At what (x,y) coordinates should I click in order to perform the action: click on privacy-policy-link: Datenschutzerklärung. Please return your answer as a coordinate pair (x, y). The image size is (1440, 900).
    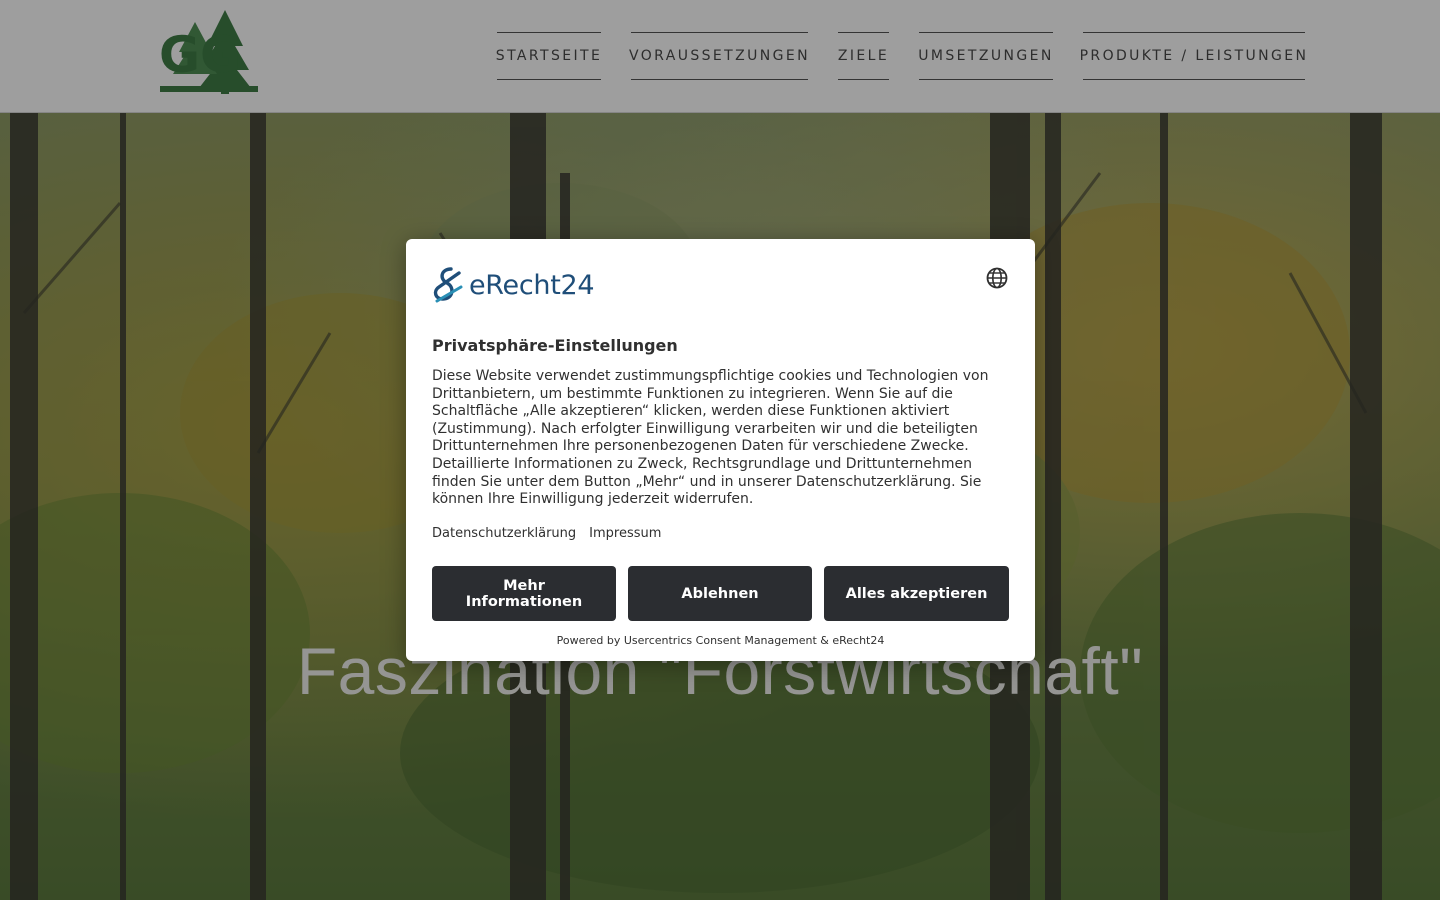
    Looking at the image, I should click on (504, 533).